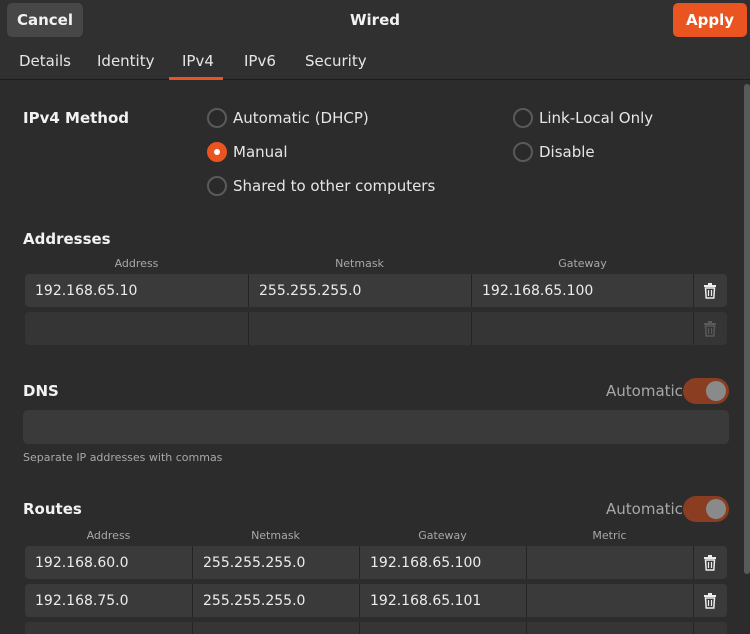 The image size is (750, 634). What do you see at coordinates (609, 535) in the screenshot?
I see `route-metric-column-header: Metric` at bounding box center [609, 535].